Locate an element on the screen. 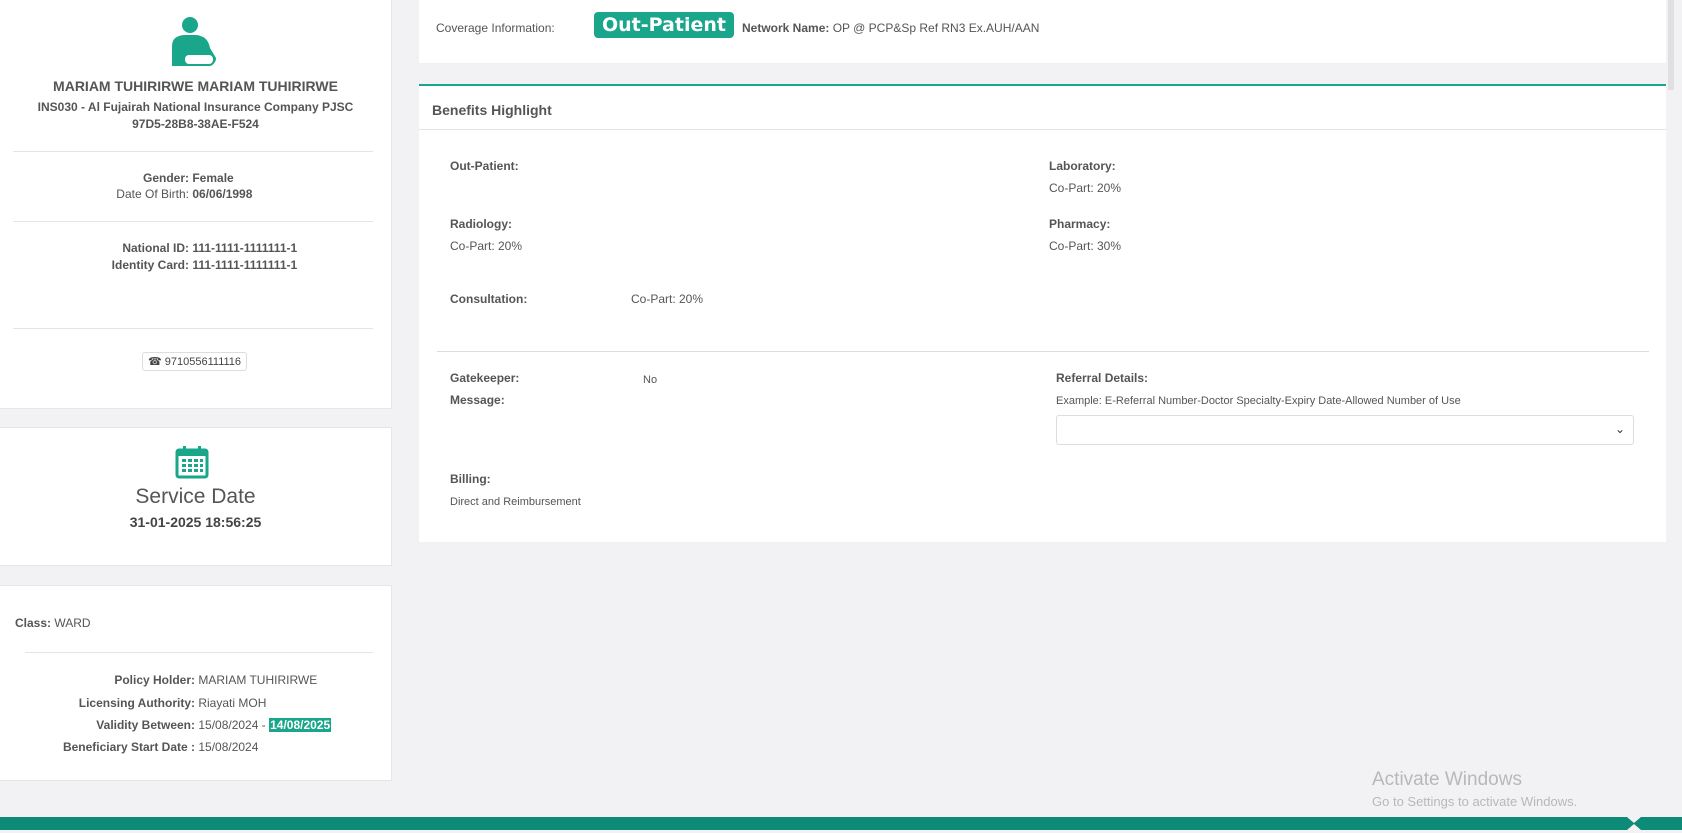 Image resolution: width=1682 pixels, height=833 pixels. validity-to: 14/08/2025 is located at coordinates (300, 725).